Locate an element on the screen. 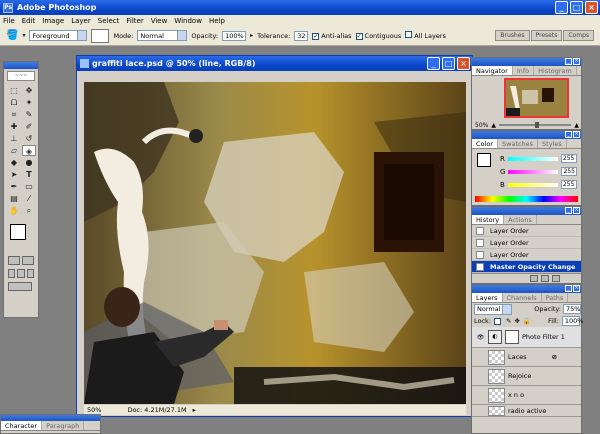 The image size is (600, 434). quick-mask-mode-button is located at coordinates (28, 260).